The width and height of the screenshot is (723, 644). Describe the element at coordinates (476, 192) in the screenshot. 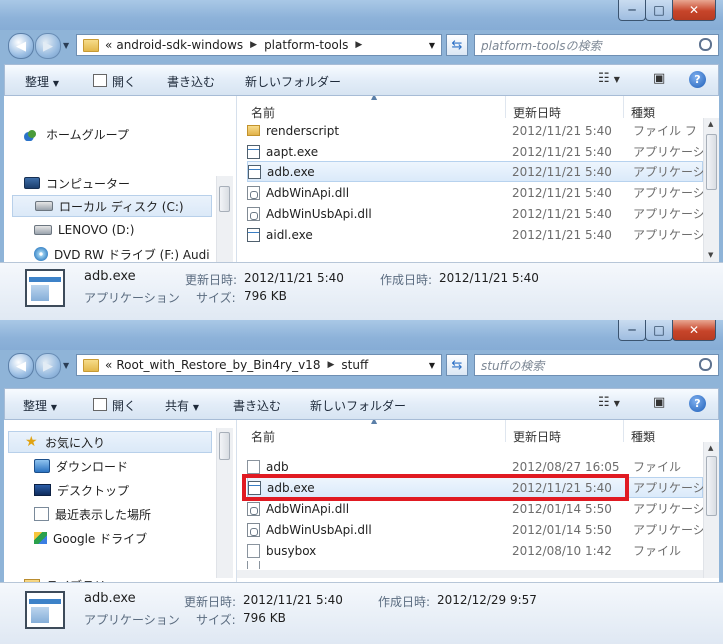

I see `file-row: AdbWinApi.dll 2012/11/21 5:40 アプリケーシ` at that location.